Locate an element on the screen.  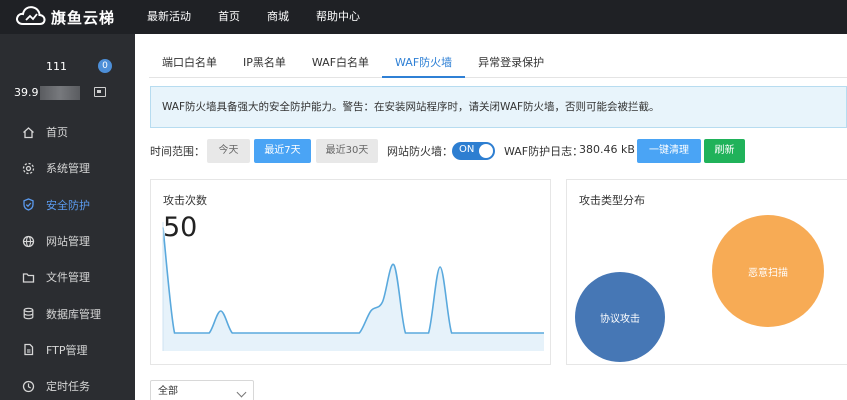
sidebar-item-label: 网站管理 is located at coordinates (68, 242).